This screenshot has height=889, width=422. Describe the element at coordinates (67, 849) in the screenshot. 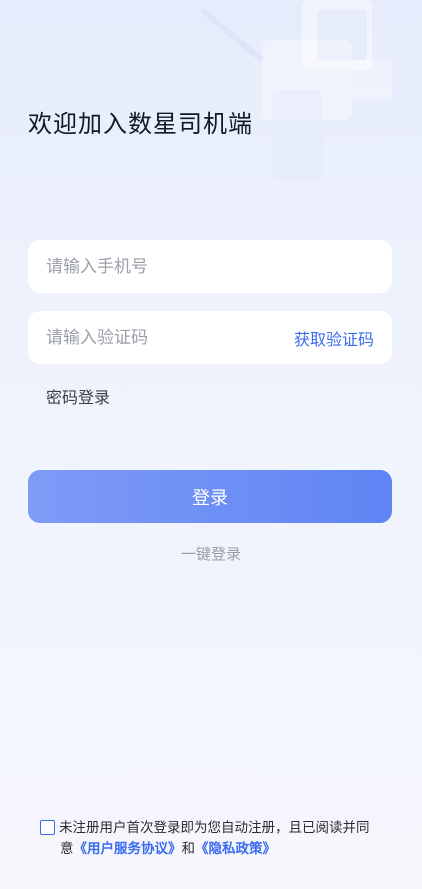

I see `agreement-text-prefix: 意` at that location.